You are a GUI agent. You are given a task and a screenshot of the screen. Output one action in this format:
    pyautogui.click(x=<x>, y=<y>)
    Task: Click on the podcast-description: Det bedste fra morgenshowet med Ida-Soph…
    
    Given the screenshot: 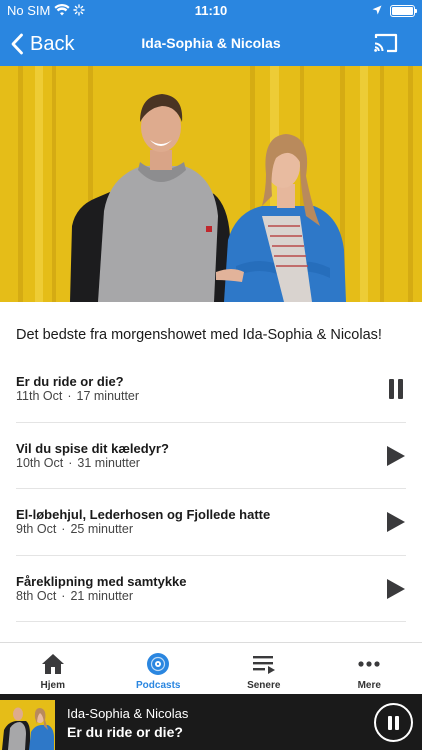 What is the action you would take?
    pyautogui.click(x=199, y=335)
    